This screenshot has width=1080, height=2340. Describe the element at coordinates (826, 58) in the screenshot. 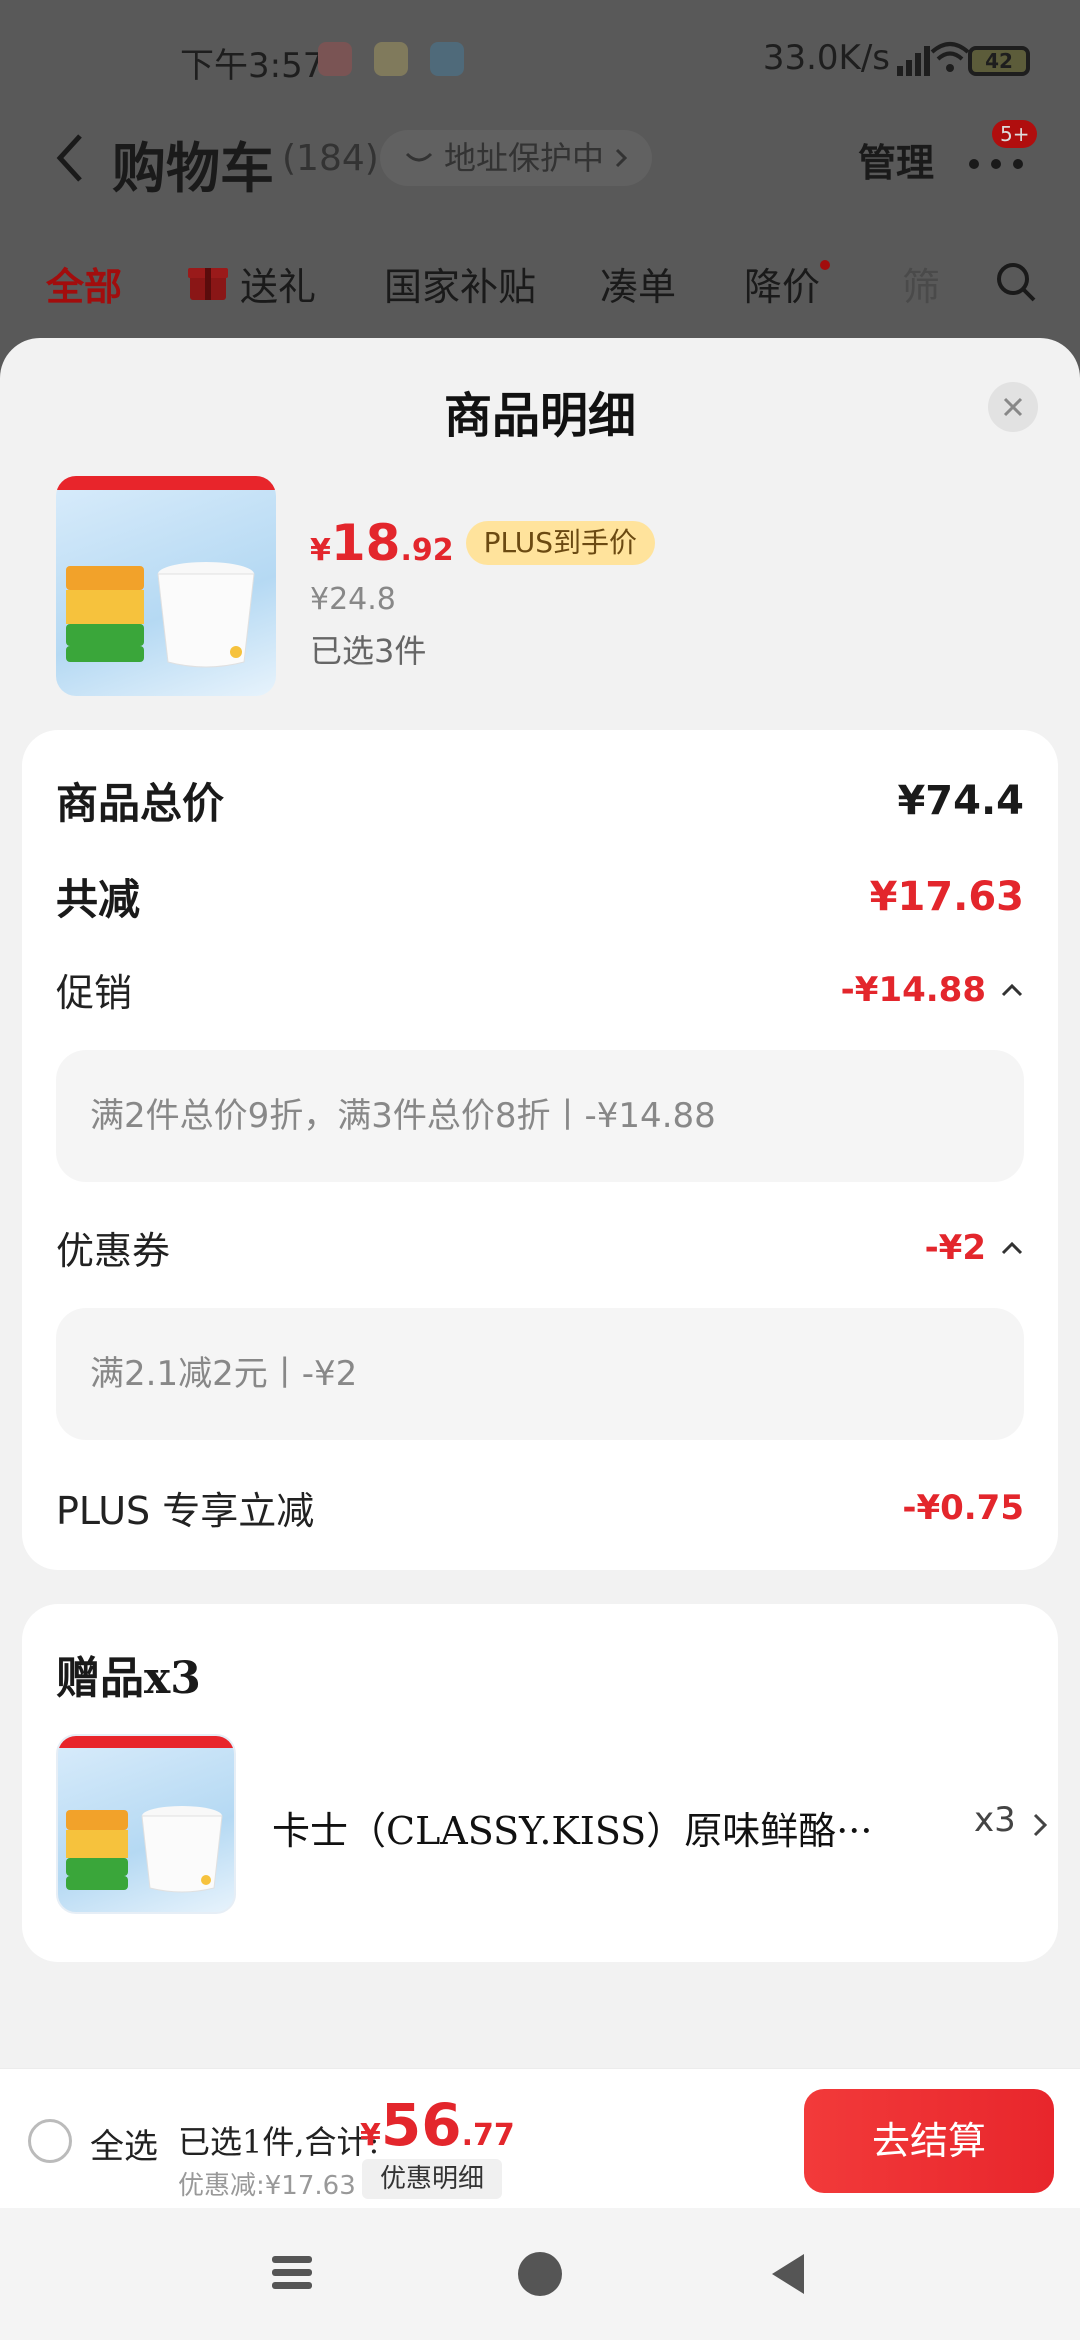

I see `network-speed: 33.0K/s` at that location.